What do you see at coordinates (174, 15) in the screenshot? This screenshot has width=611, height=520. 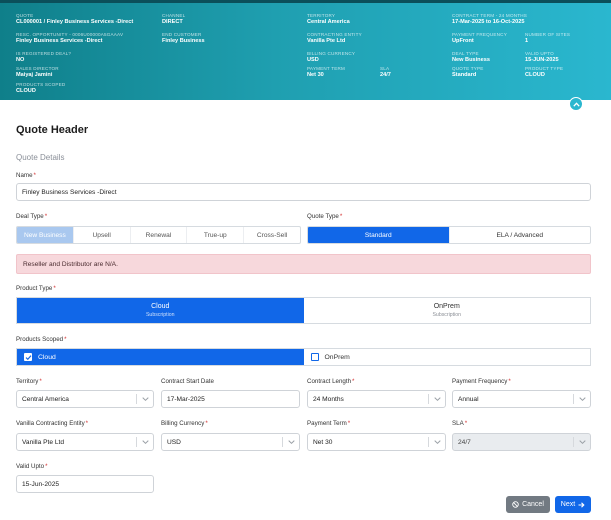 I see `summary-label: CHANNEL` at bounding box center [174, 15].